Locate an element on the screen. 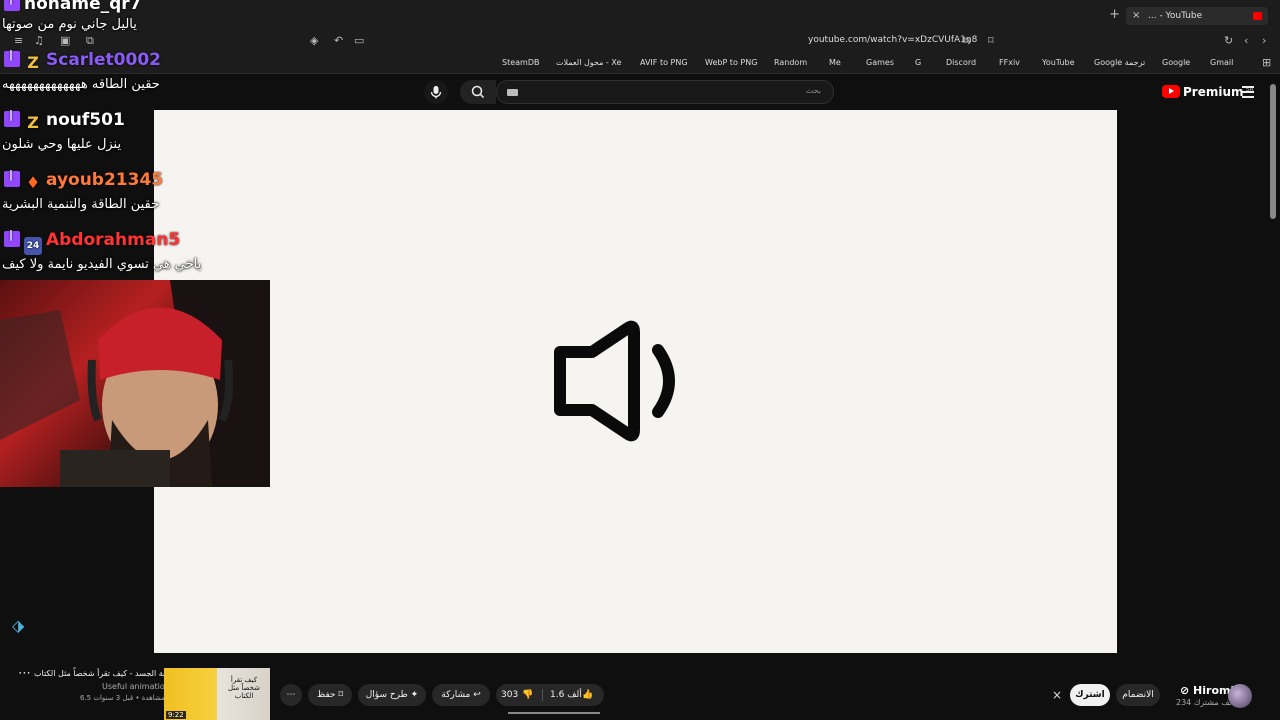 This screenshot has width=1280, height=720. menu-icon: ≡ is located at coordinates (18, 40).